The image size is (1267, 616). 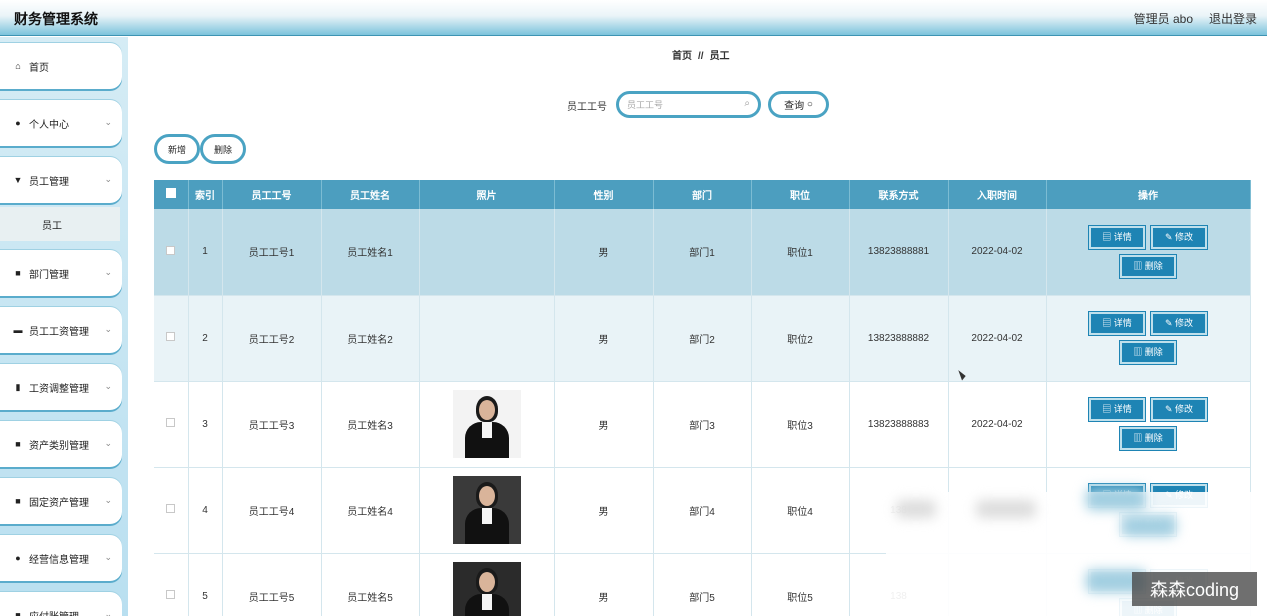 I want to click on header-phone: 联系方式, so click(x=899, y=194).